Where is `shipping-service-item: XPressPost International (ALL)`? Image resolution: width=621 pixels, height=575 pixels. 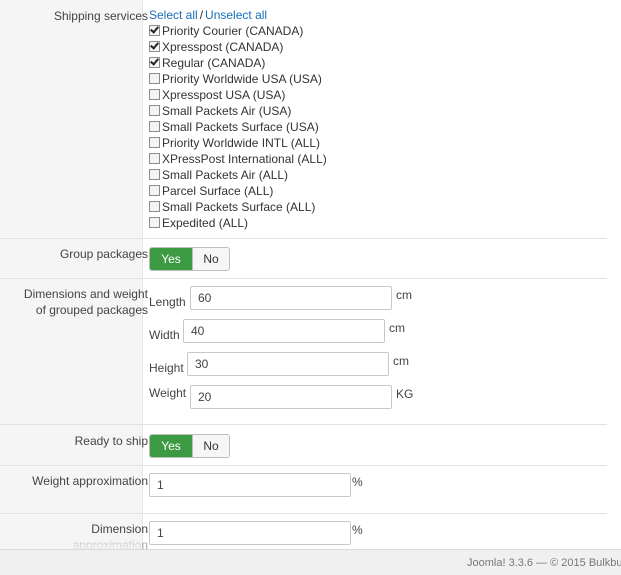 shipping-service-item: XPressPost International (ALL) is located at coordinates (238, 159).